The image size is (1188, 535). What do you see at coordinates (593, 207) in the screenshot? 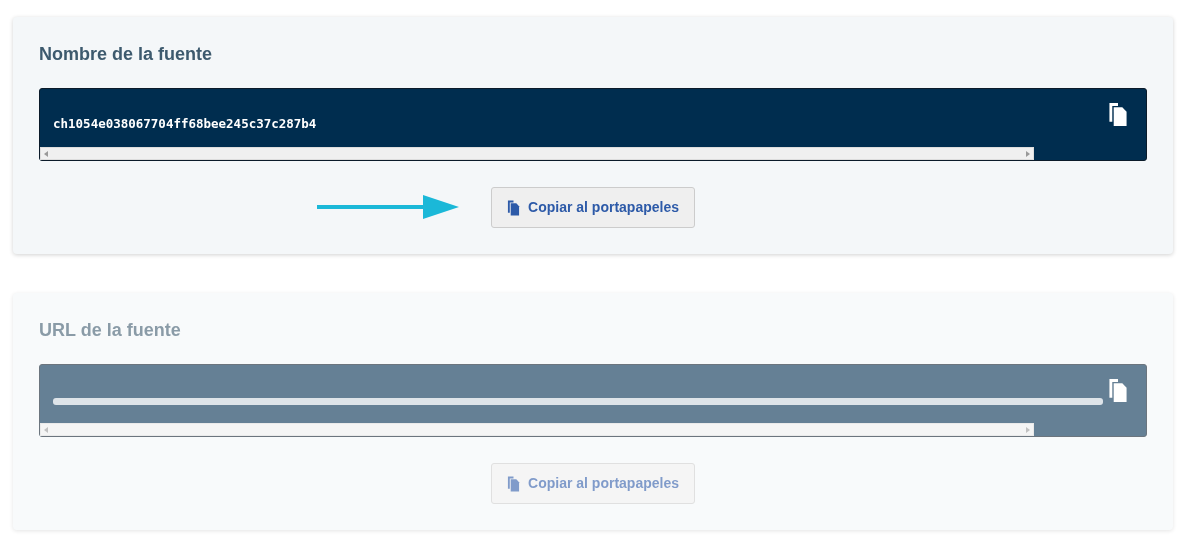
I see `copy-button: Copiar al portapapeles` at bounding box center [593, 207].